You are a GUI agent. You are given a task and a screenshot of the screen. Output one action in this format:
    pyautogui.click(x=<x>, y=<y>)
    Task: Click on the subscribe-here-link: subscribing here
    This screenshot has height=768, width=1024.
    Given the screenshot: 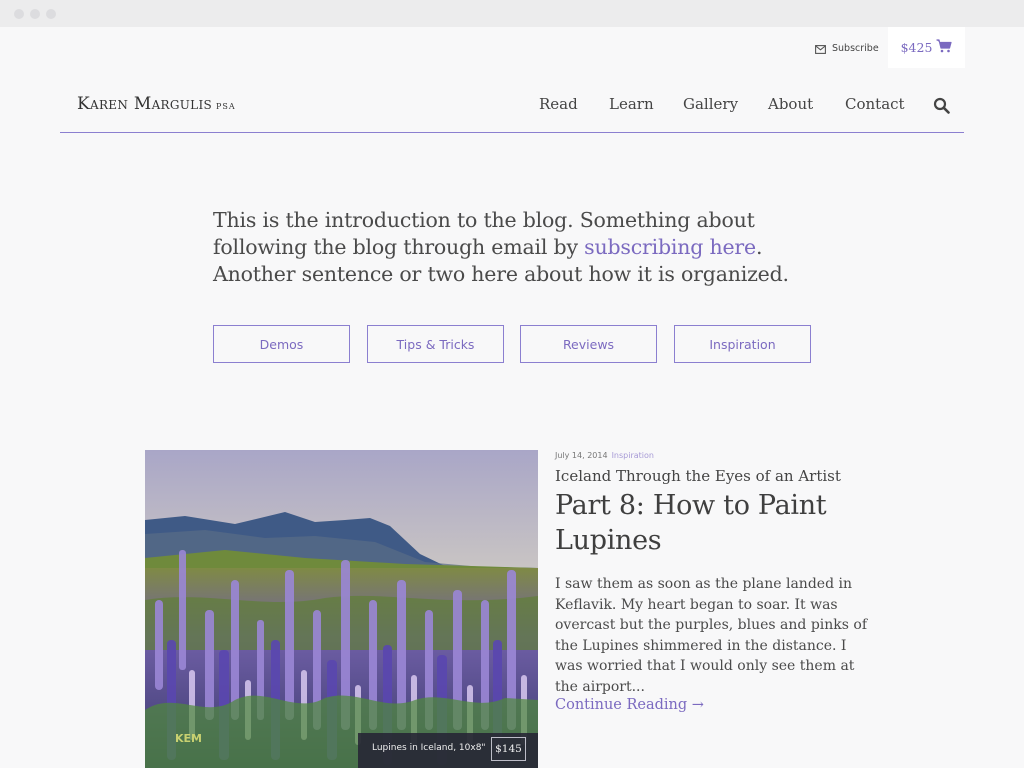 What is the action you would take?
    pyautogui.click(x=670, y=247)
    